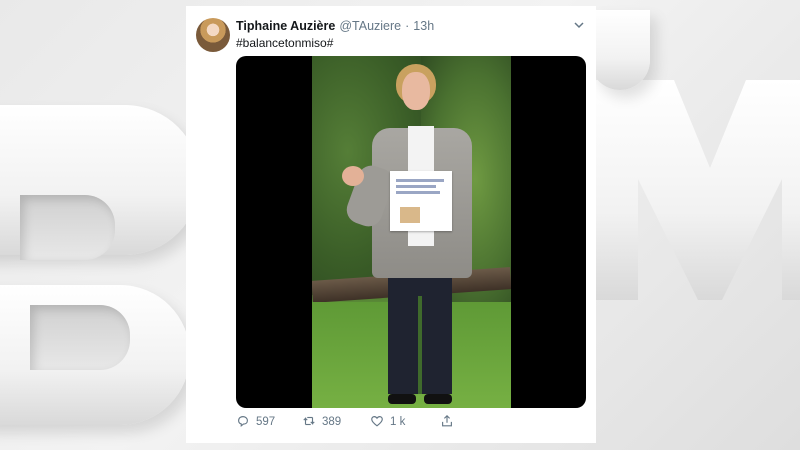 This screenshot has width=800, height=450. Describe the element at coordinates (213, 35) in the screenshot. I see `avatar` at that location.